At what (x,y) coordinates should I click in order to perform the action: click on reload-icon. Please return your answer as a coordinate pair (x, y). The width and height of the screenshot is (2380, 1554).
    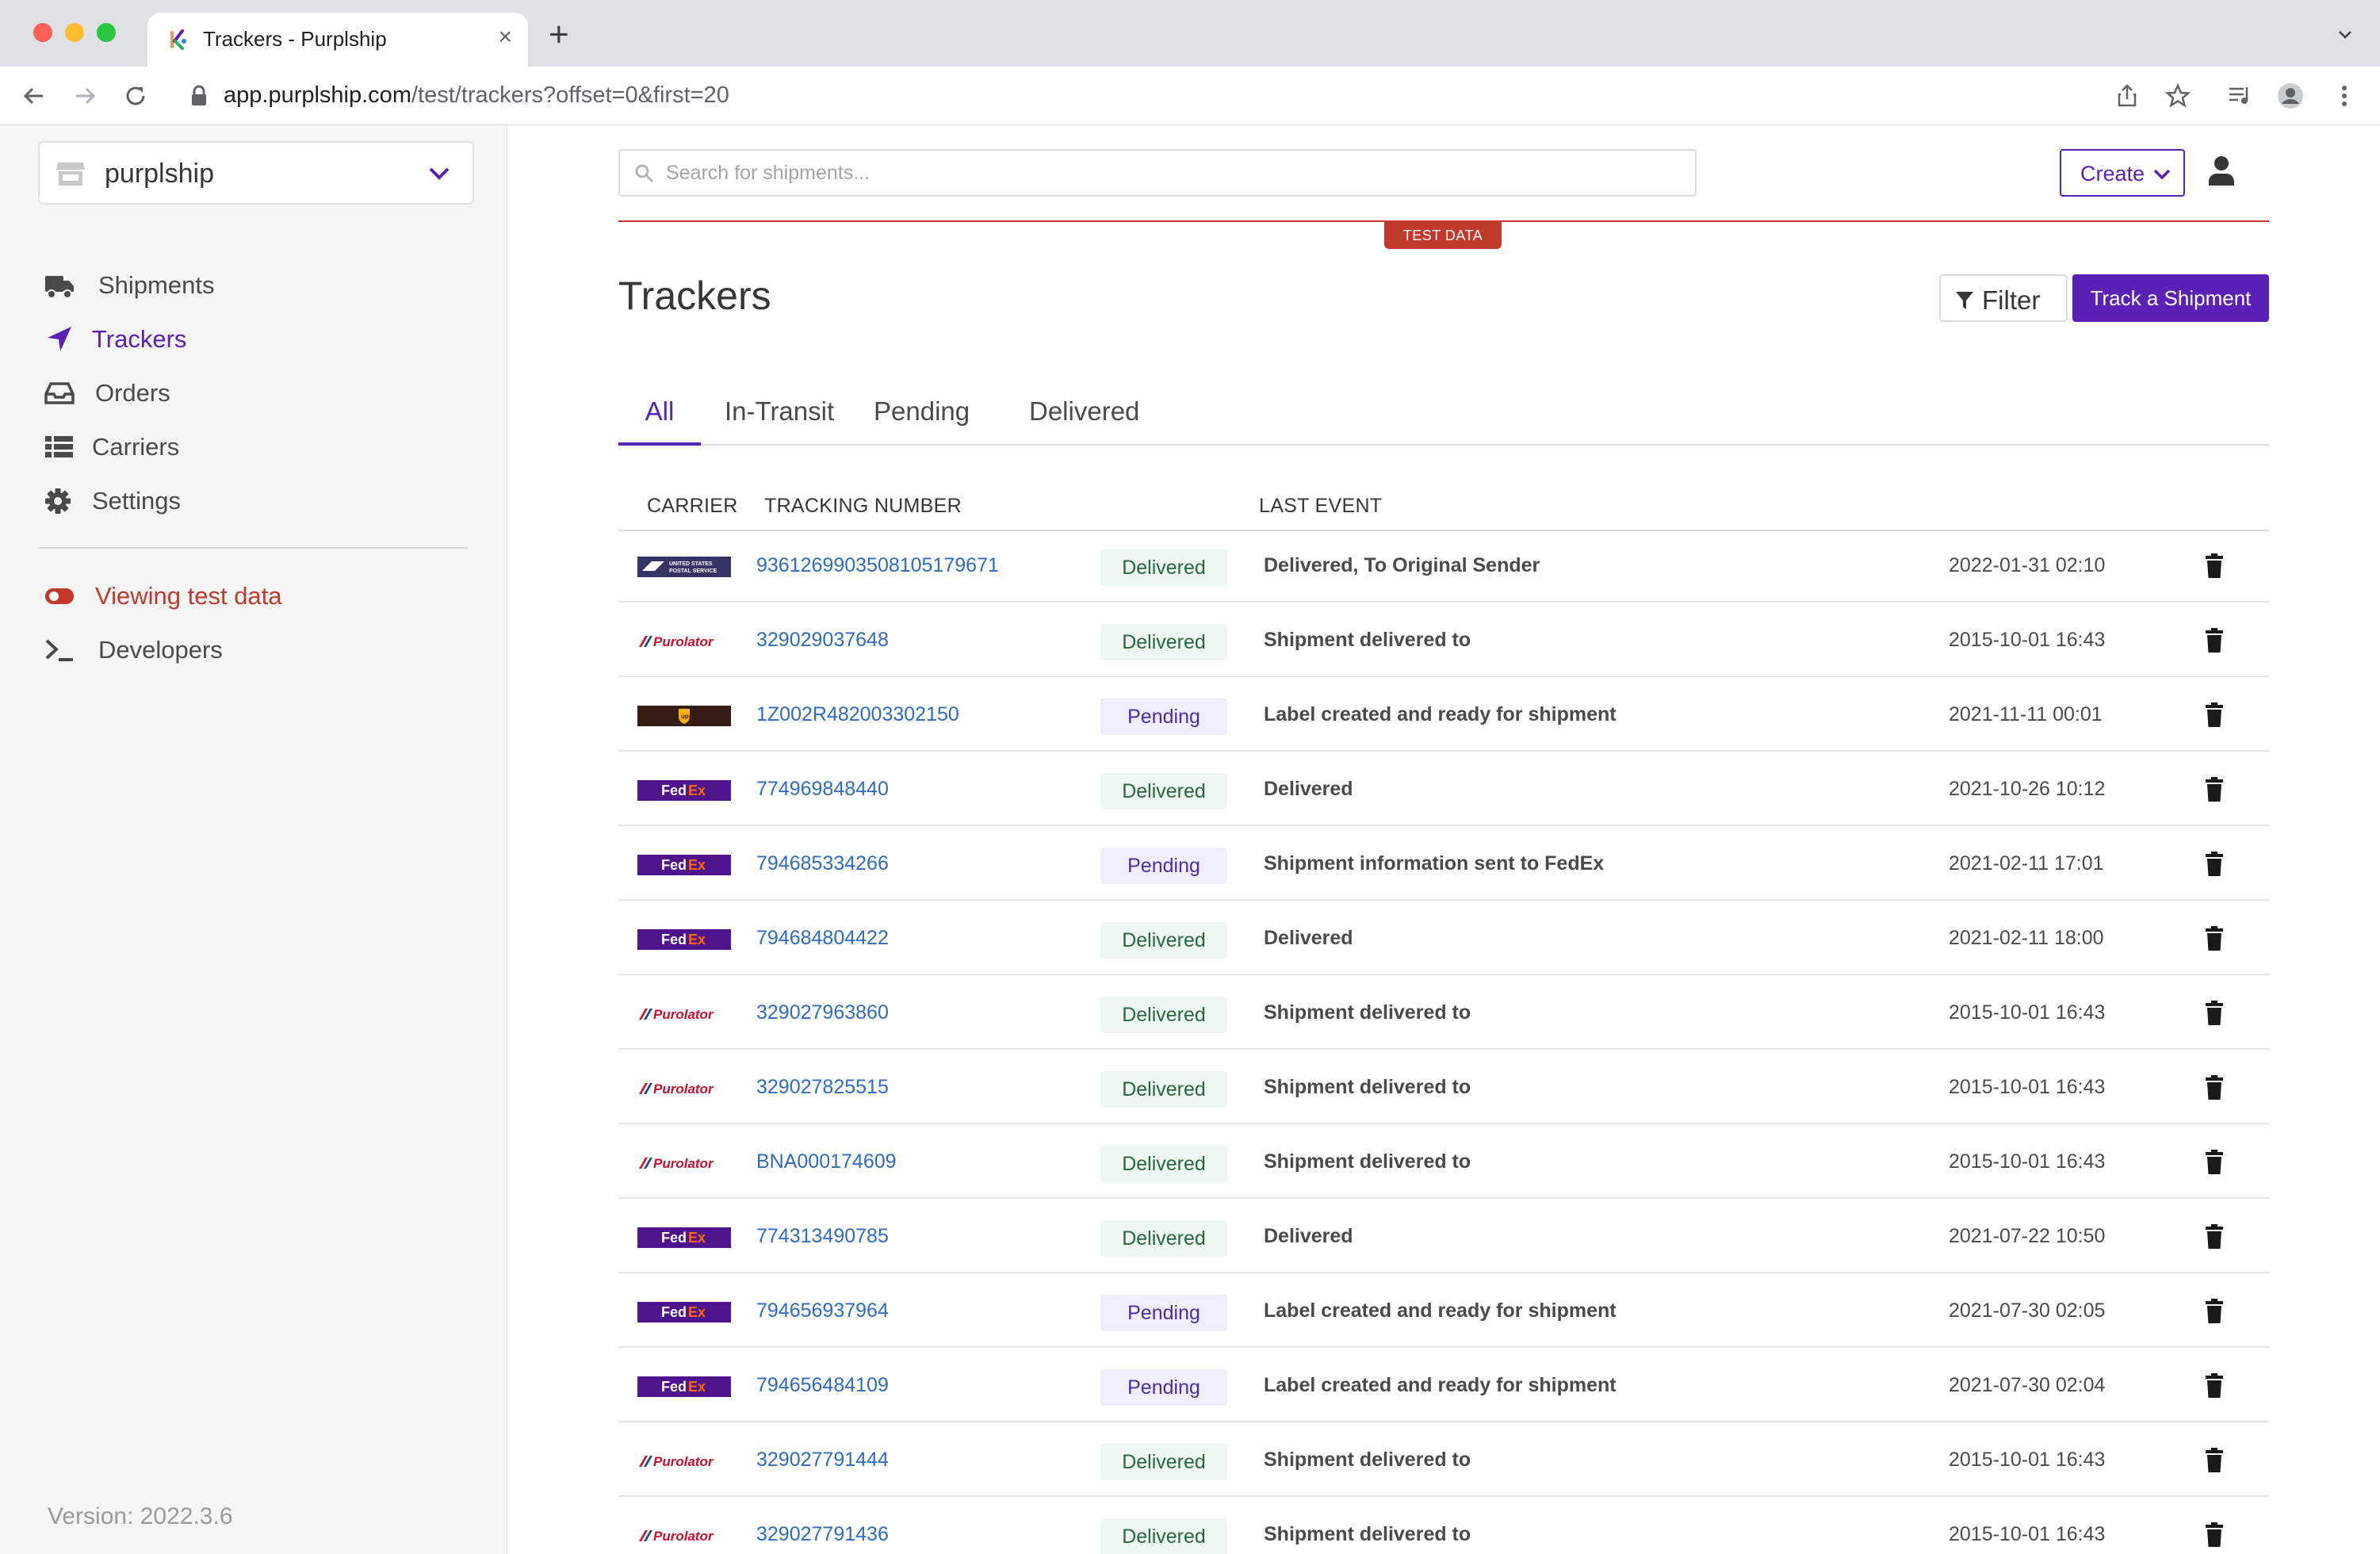
    Looking at the image, I should click on (135, 95).